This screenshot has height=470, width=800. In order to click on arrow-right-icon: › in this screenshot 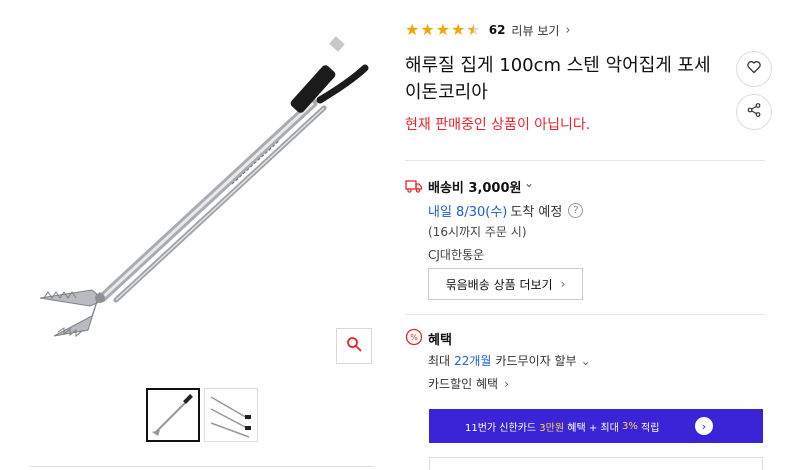, I will do `click(704, 426)`.